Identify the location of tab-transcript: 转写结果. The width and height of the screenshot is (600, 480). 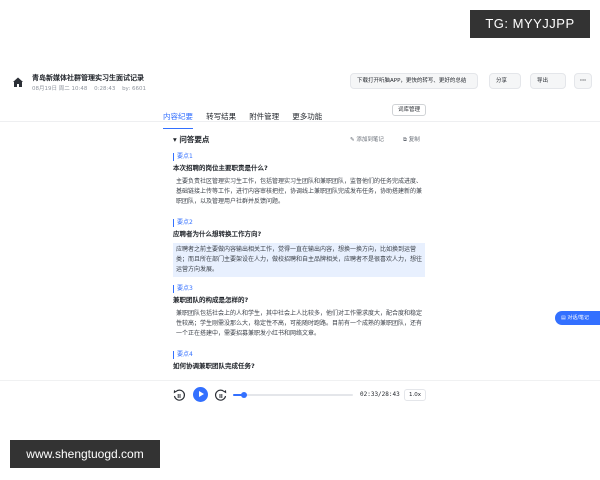
(221, 120).